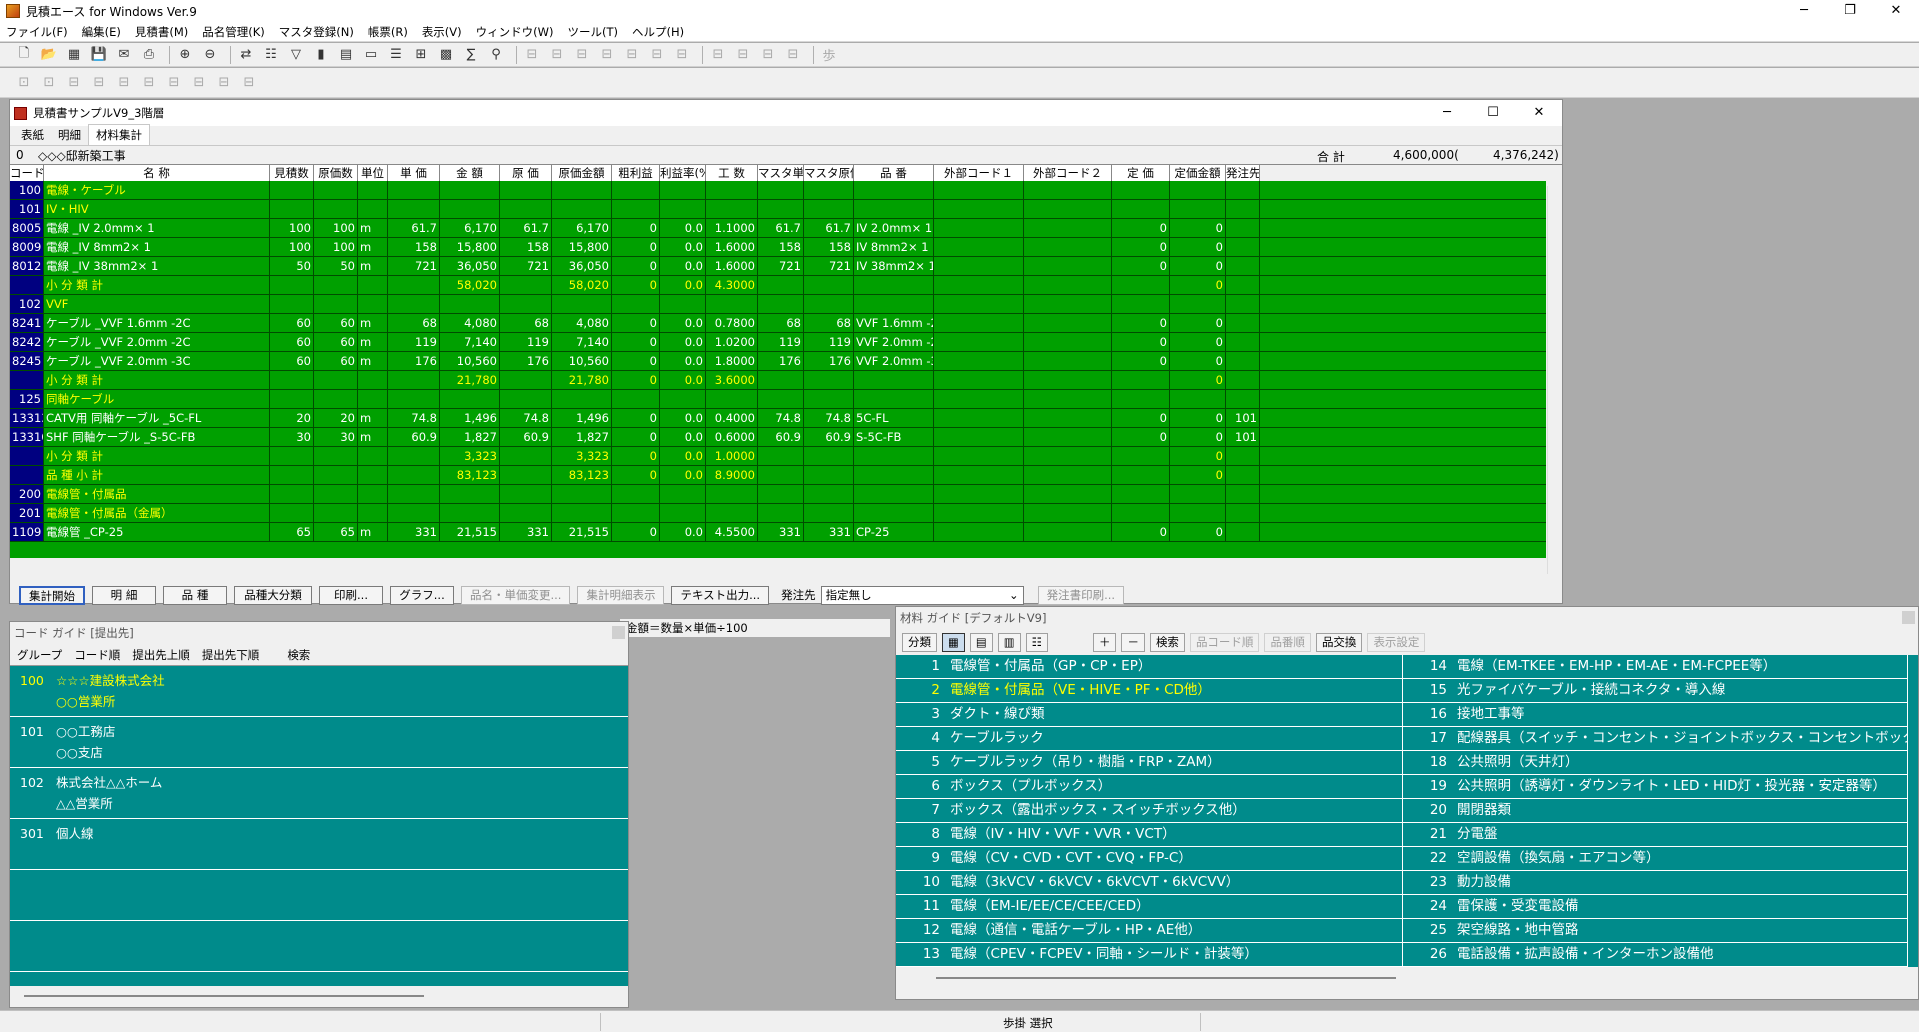 The image size is (1919, 1032). Describe the element at coordinates (1149, 859) in the screenshot. I see `category-item: 9 電線（CV・CVD・CVT・CVQ・FP-C）` at that location.